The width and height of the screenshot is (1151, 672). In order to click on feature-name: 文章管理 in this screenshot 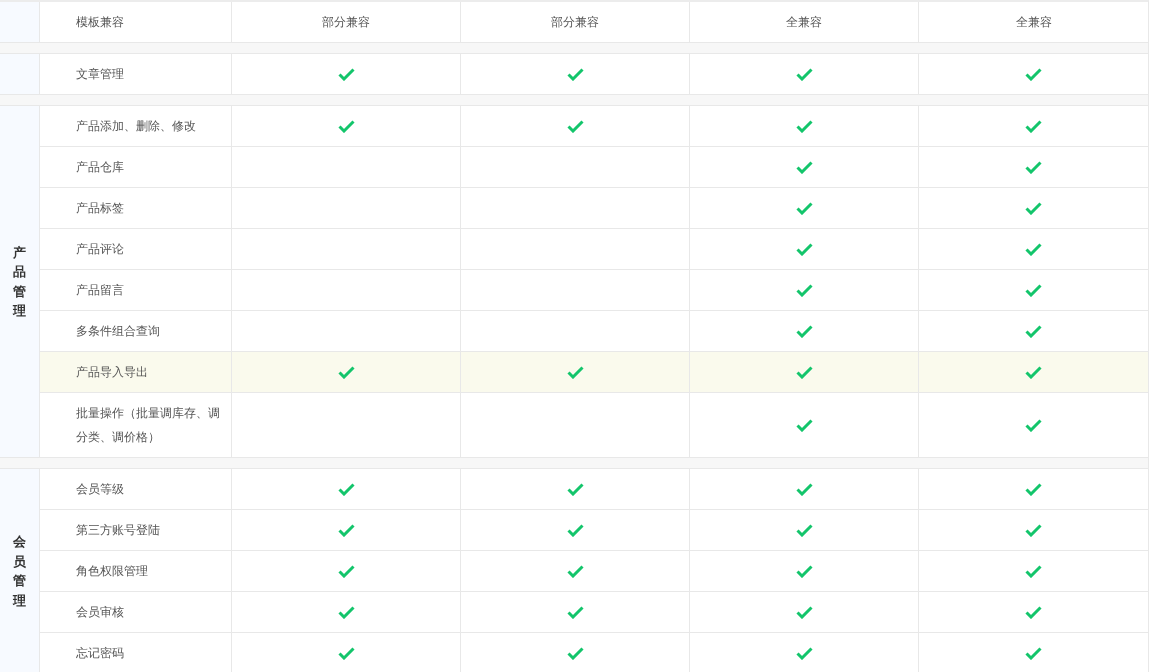, I will do `click(100, 74)`.